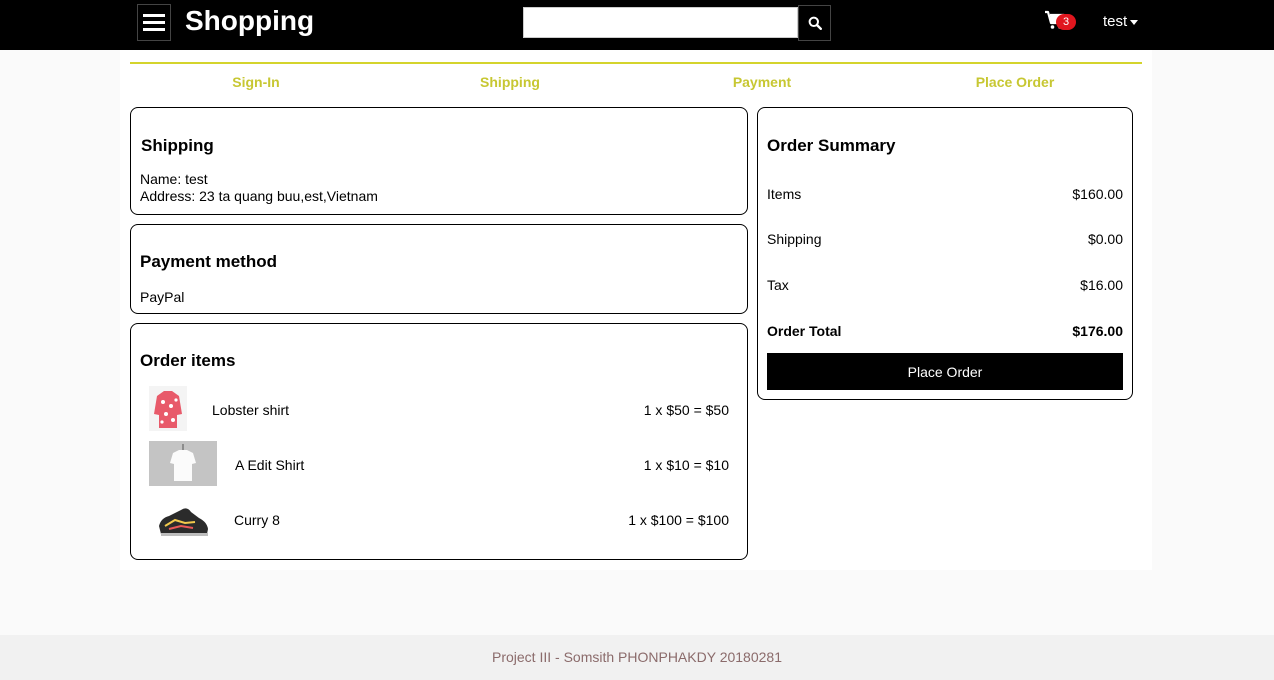 The width and height of the screenshot is (1274, 680). I want to click on product-image-edit-shirt, so click(183, 463).